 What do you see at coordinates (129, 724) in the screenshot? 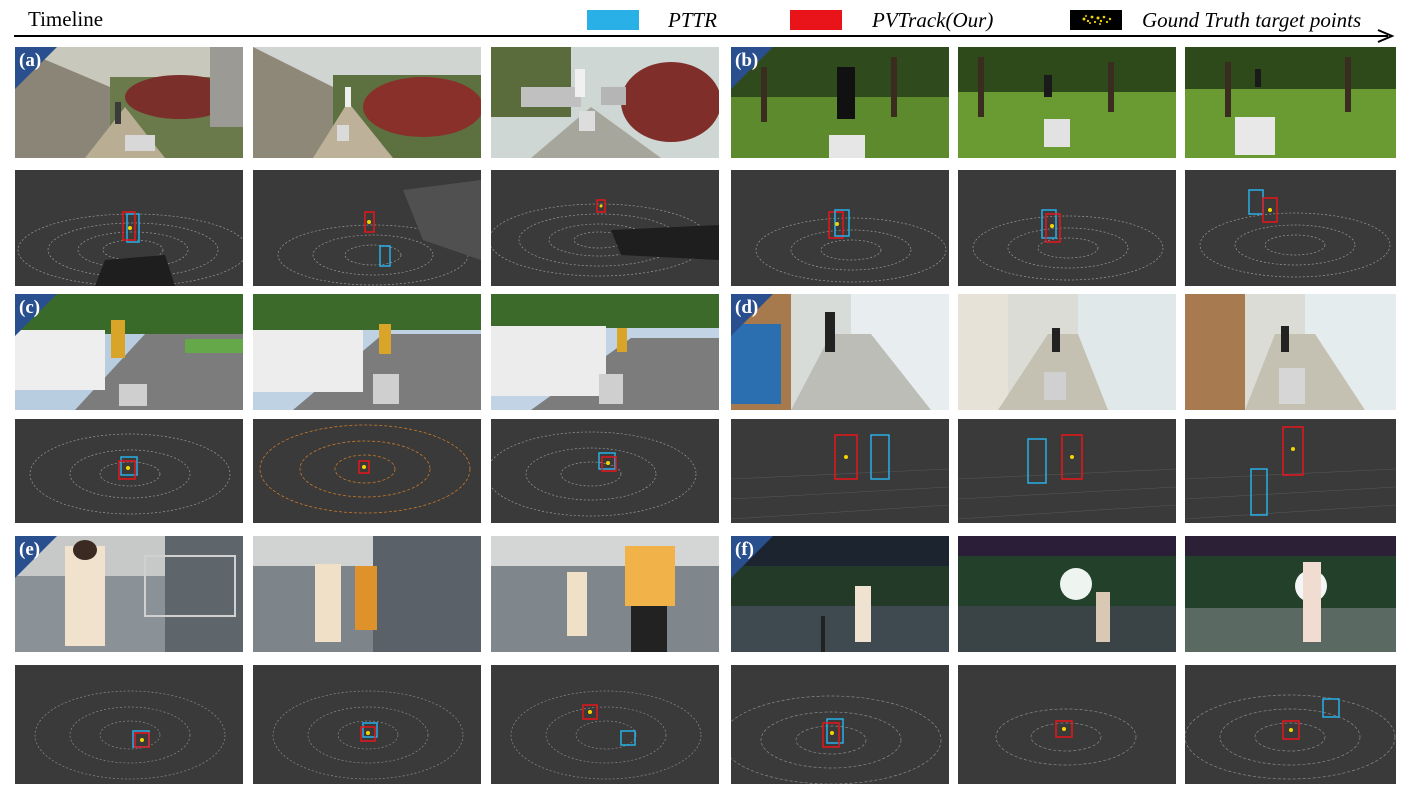
I see `seq-e-frame-1-pointcloud` at bounding box center [129, 724].